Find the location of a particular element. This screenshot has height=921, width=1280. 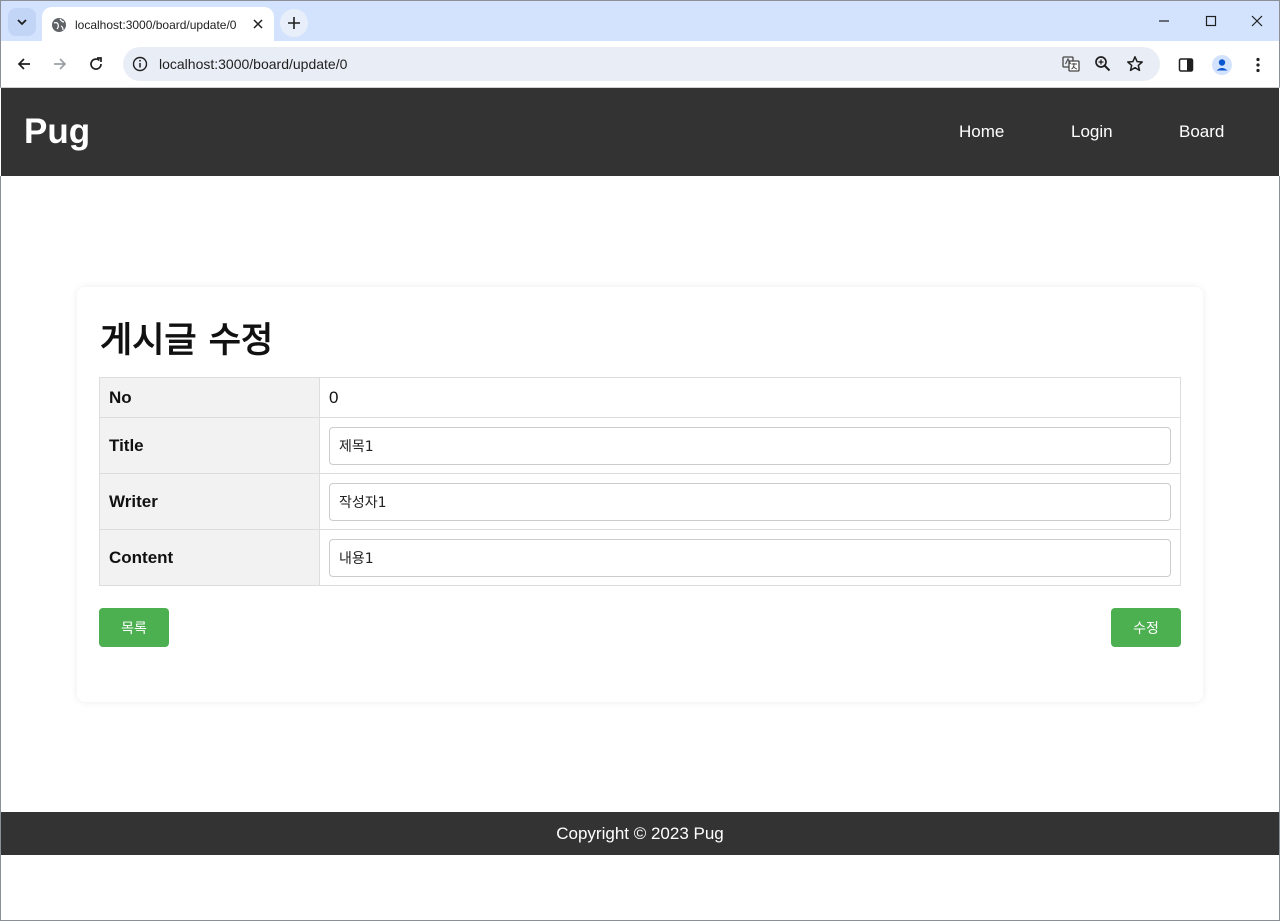

form-row-writer: Writer is located at coordinates (640, 501).